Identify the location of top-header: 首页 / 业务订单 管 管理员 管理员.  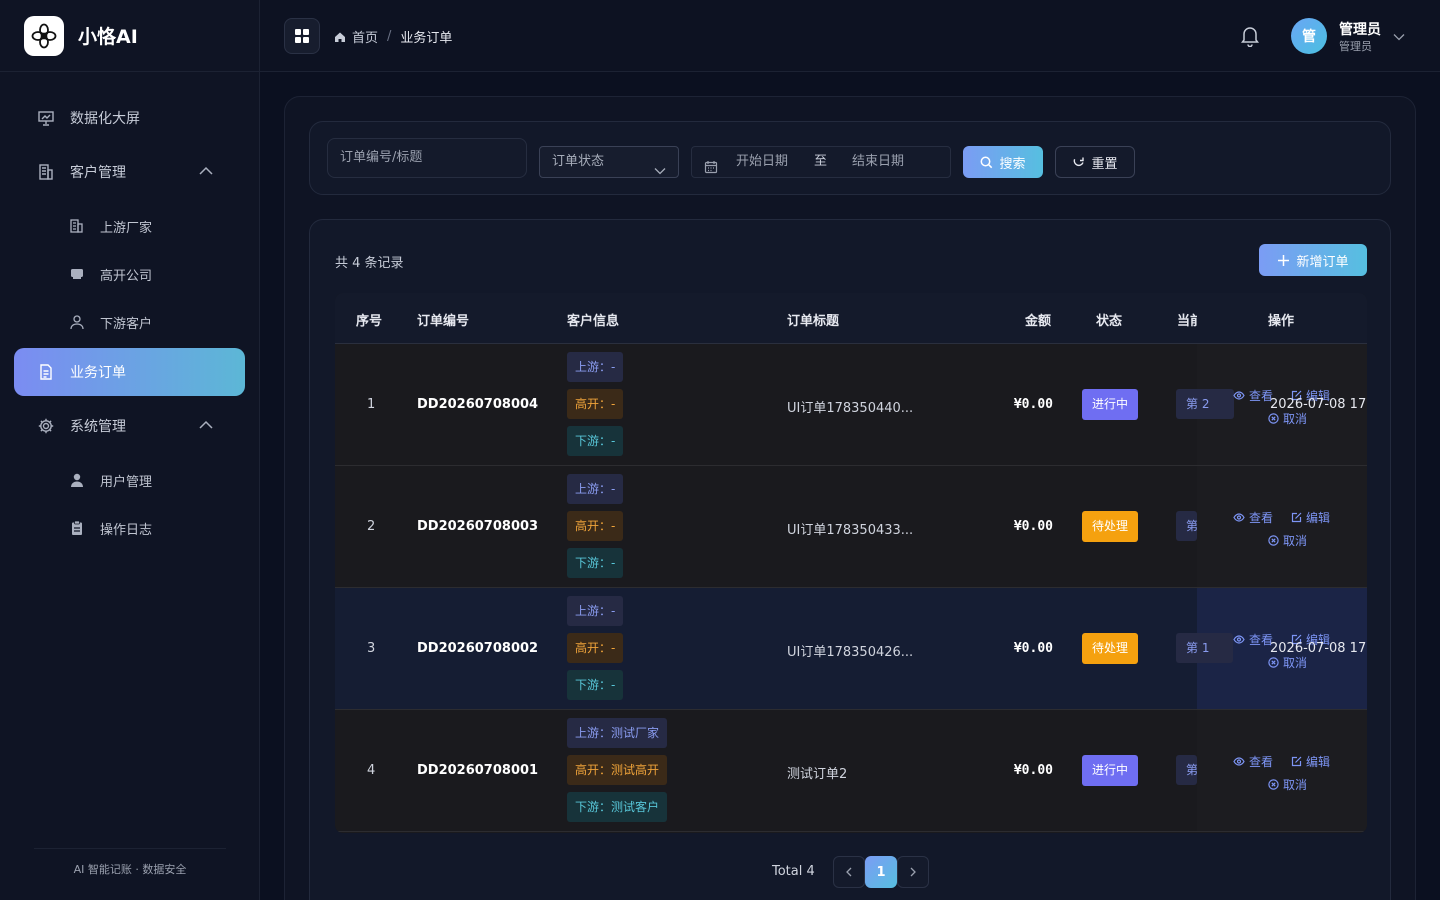
(850, 36).